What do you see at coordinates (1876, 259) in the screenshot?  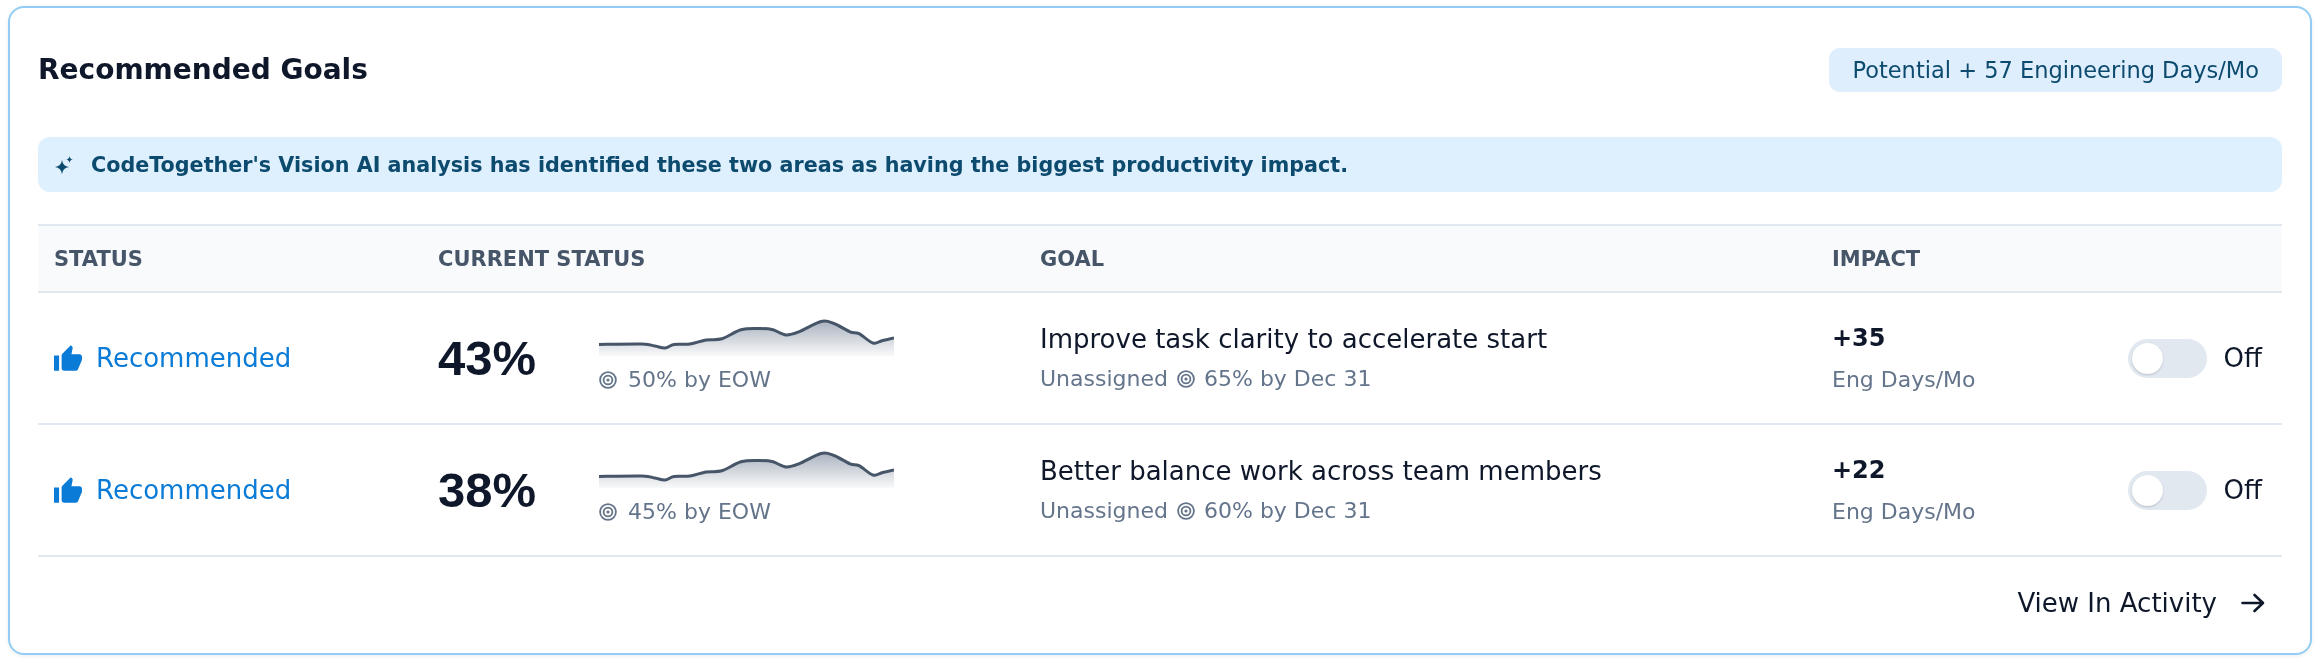 I see `column-header: IMPACT` at bounding box center [1876, 259].